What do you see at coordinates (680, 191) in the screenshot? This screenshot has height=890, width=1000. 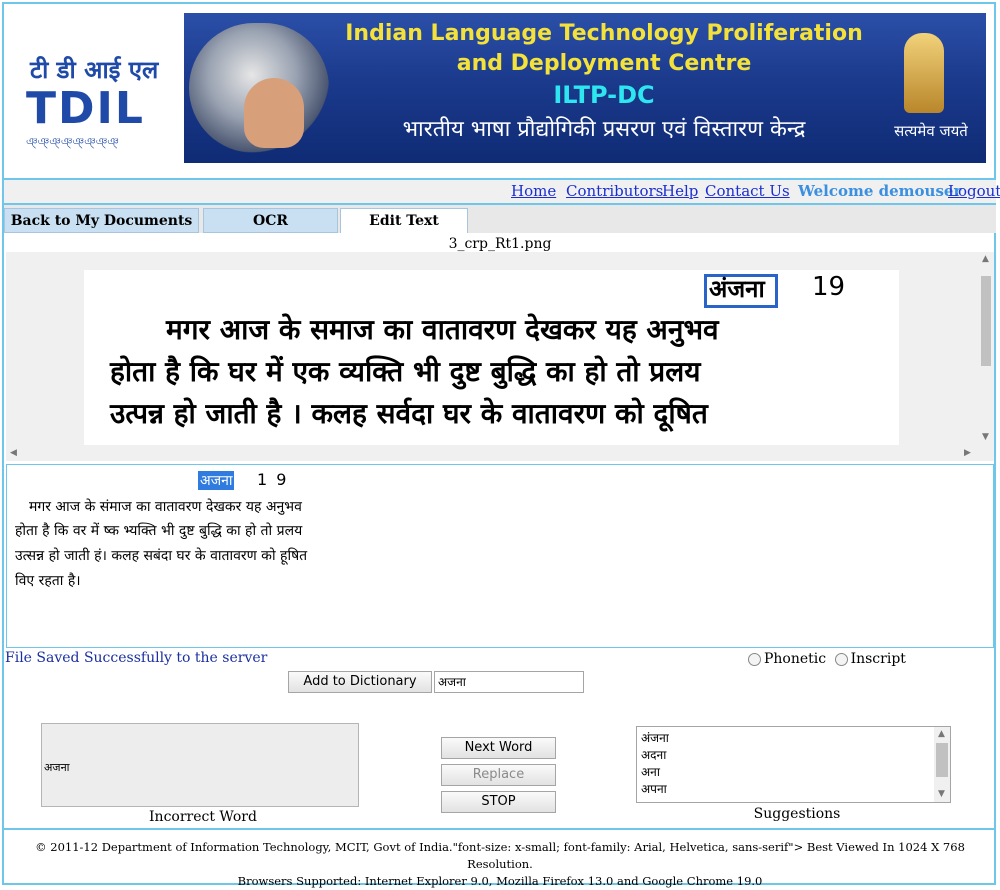 I see `nav-help-link: Help` at bounding box center [680, 191].